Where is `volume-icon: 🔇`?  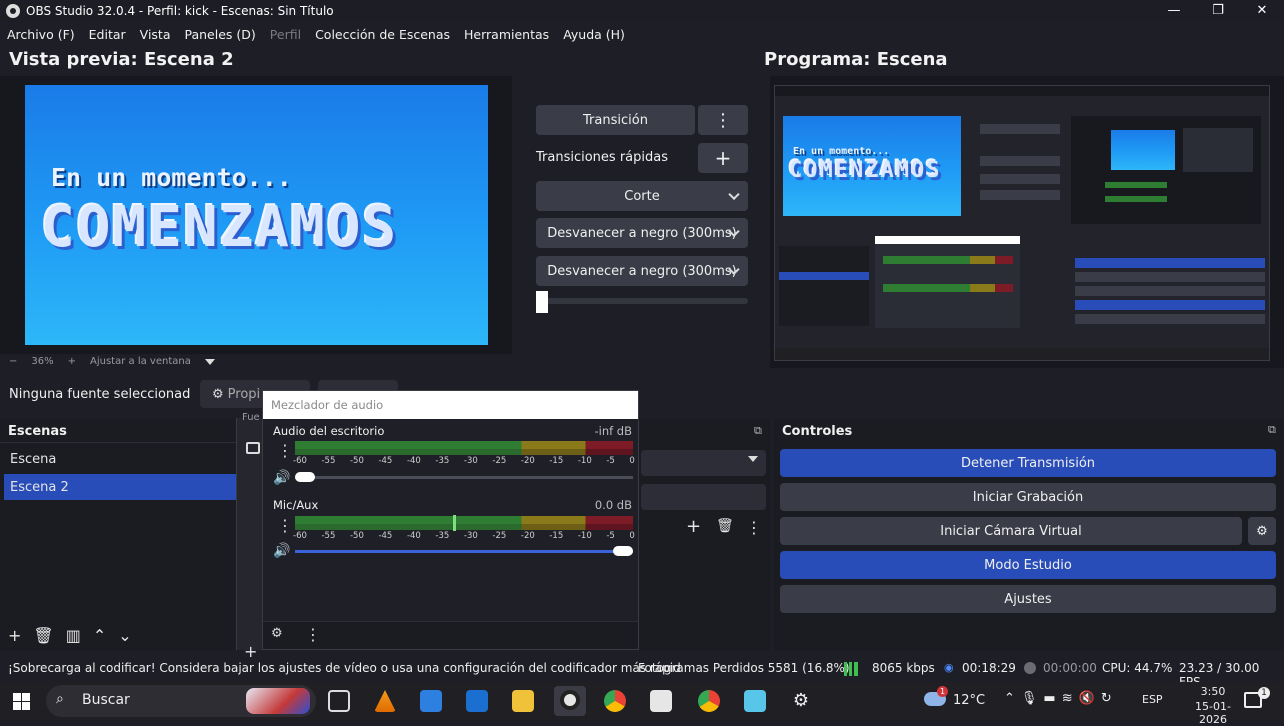
volume-icon: 🔇 is located at coordinates (1090, 698).